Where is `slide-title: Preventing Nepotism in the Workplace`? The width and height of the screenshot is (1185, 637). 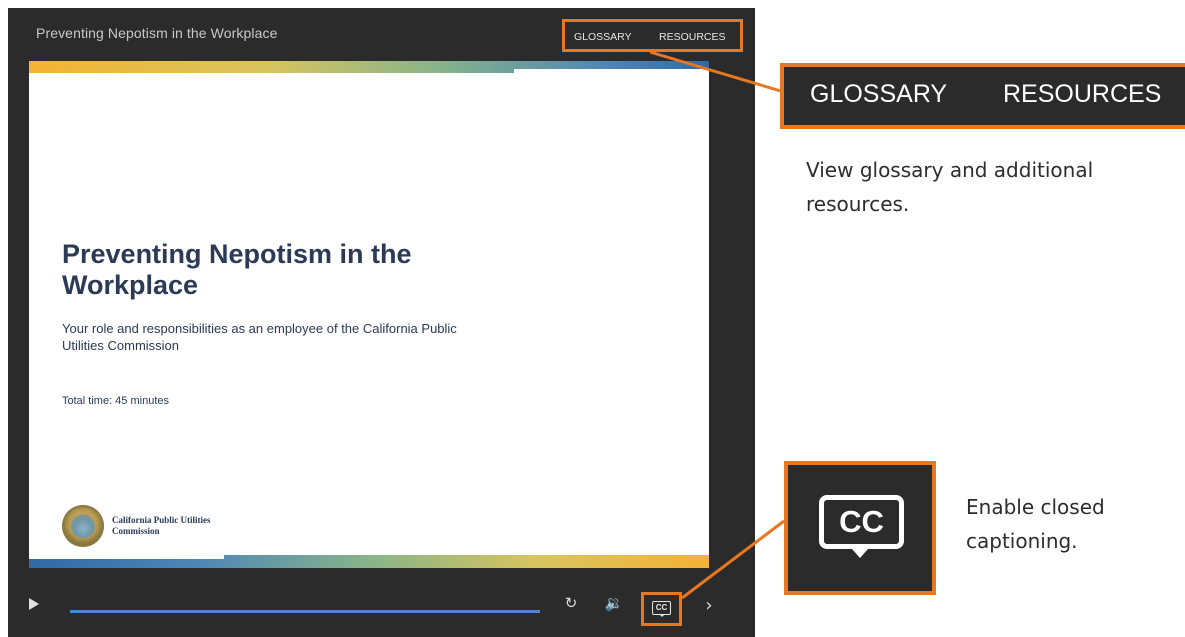
slide-title: Preventing Nepotism in the Workplace is located at coordinates (237, 269).